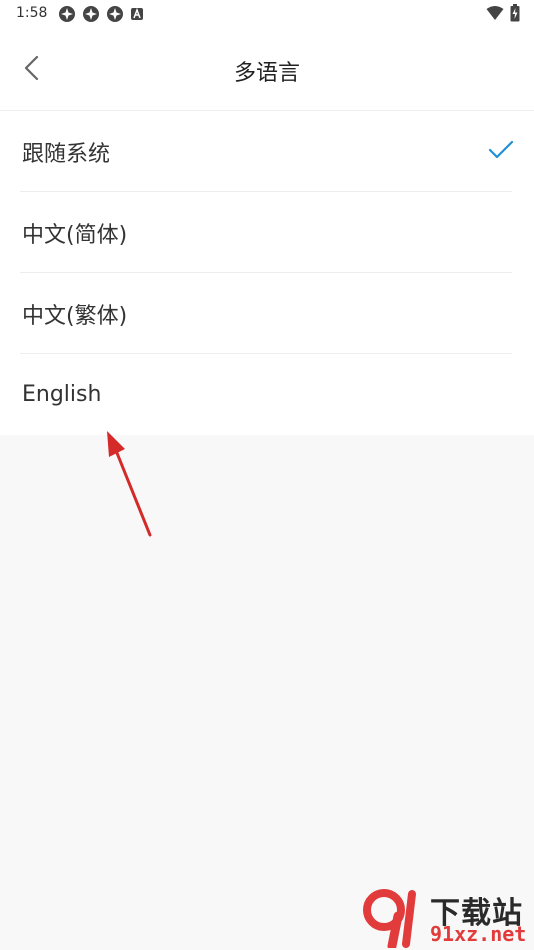  What do you see at coordinates (515, 13) in the screenshot?
I see `battery-charging-icon` at bounding box center [515, 13].